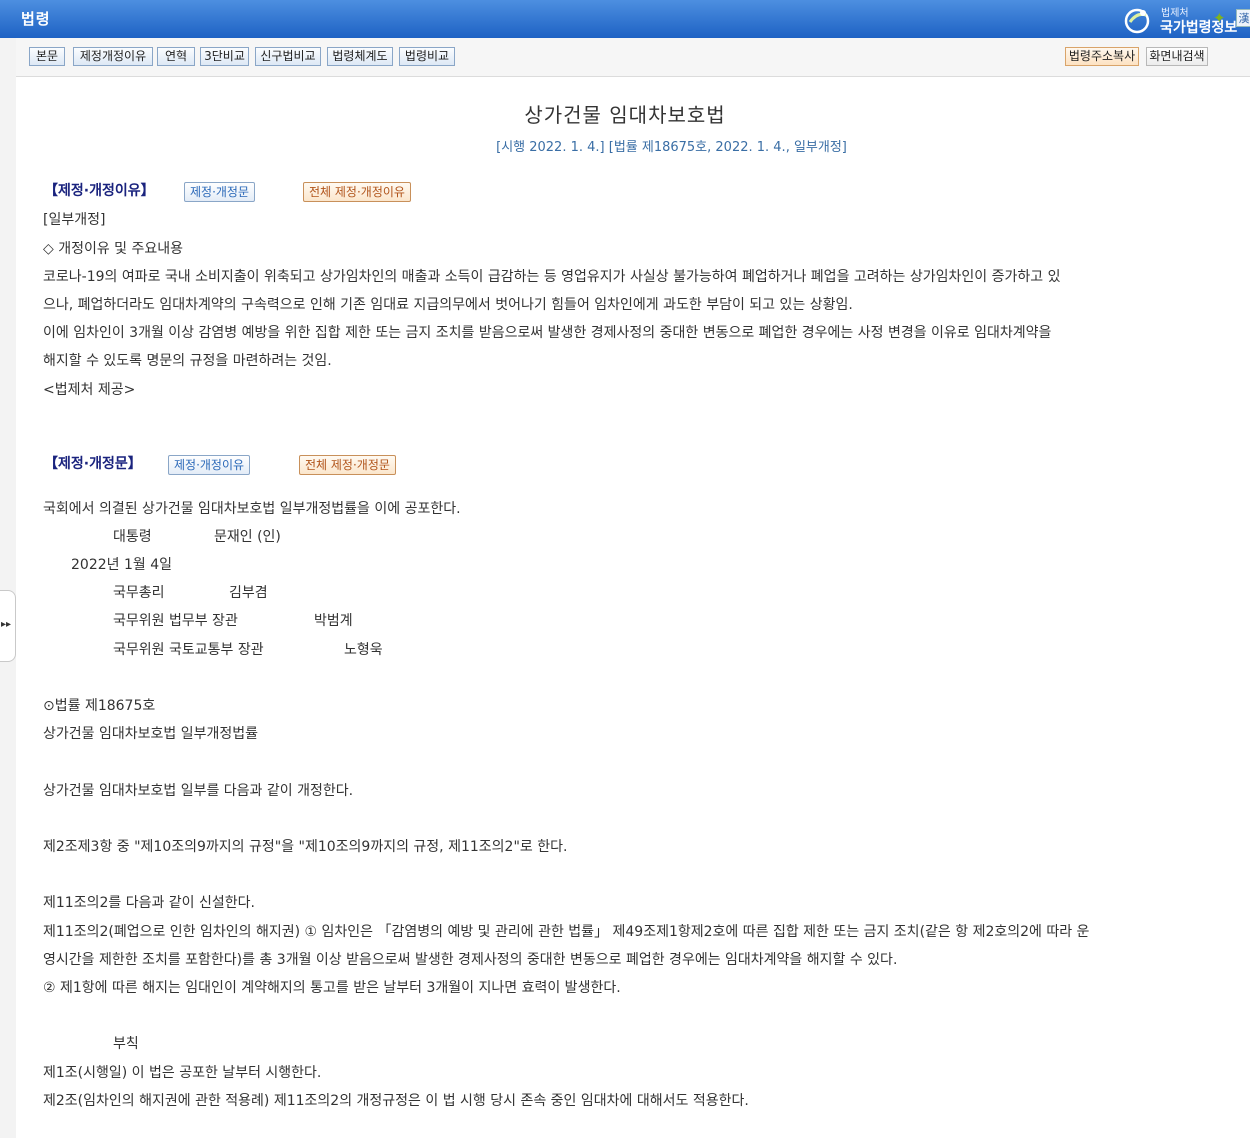 This screenshot has height=1138, width=1250. Describe the element at coordinates (182, 1073) in the screenshot. I see `addenda-article-1: 제1조(시행일) 이 법은 공포한 날부터 시행한다.` at that location.